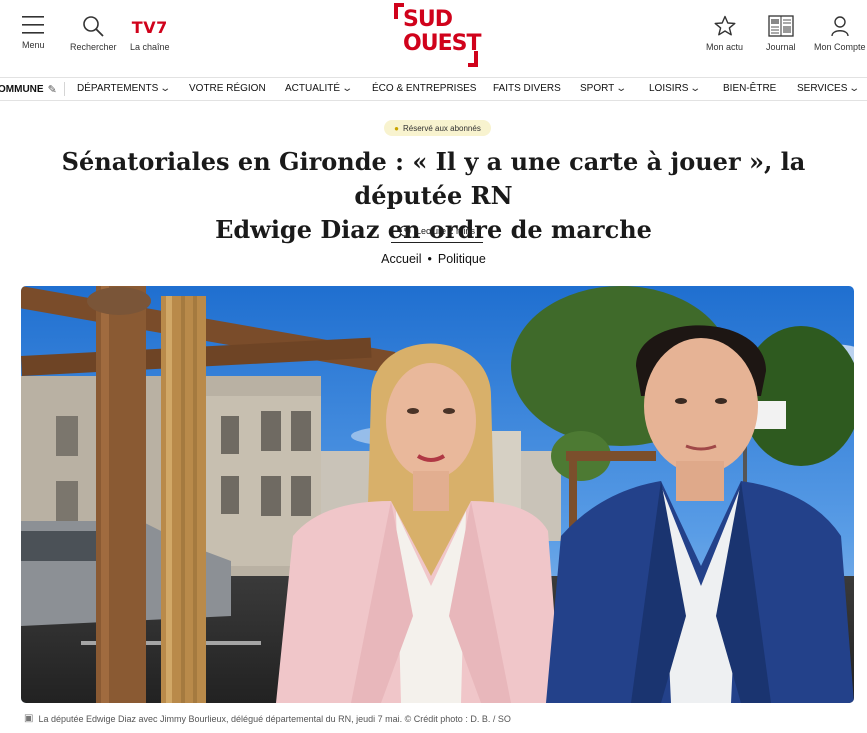  What do you see at coordinates (669, 88) in the screenshot?
I see `nav-item-label: LOISIRS` at bounding box center [669, 88].